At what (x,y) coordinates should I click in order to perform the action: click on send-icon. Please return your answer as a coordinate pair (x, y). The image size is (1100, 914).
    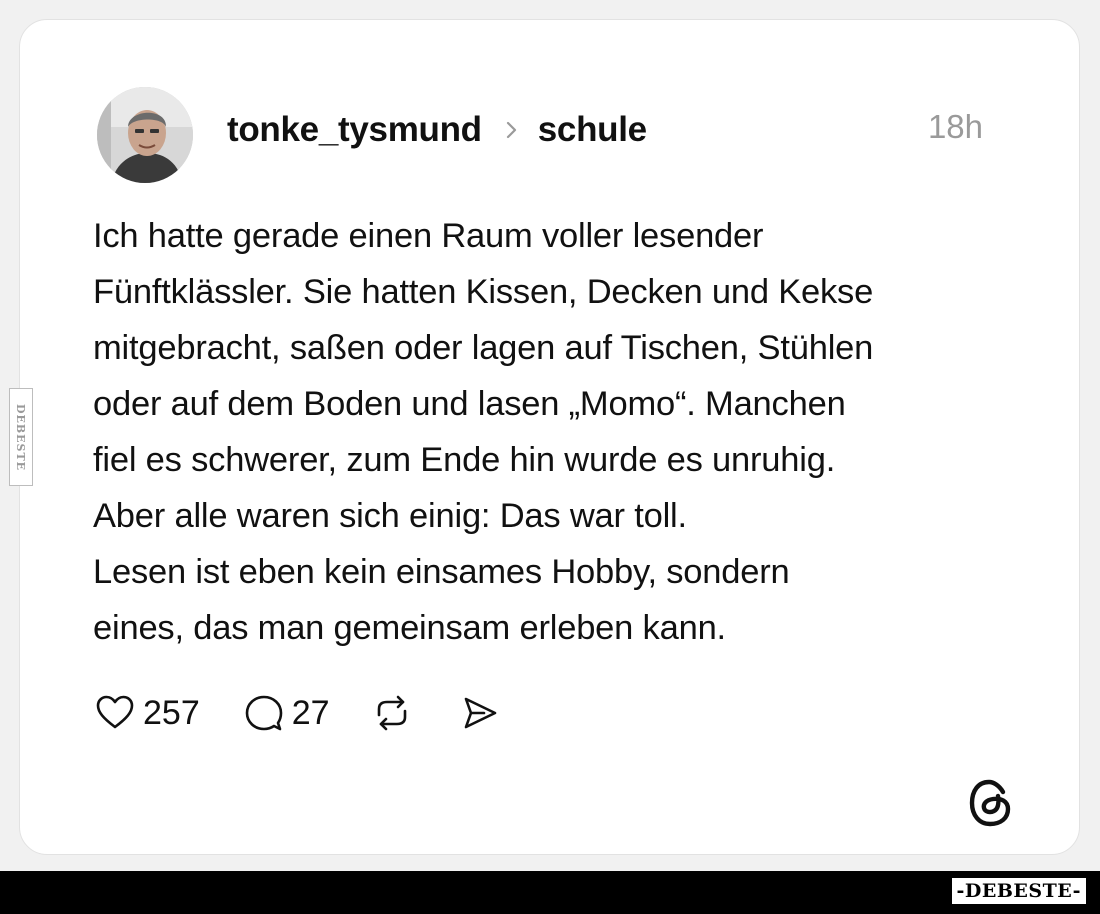
    Looking at the image, I should click on (480, 713).